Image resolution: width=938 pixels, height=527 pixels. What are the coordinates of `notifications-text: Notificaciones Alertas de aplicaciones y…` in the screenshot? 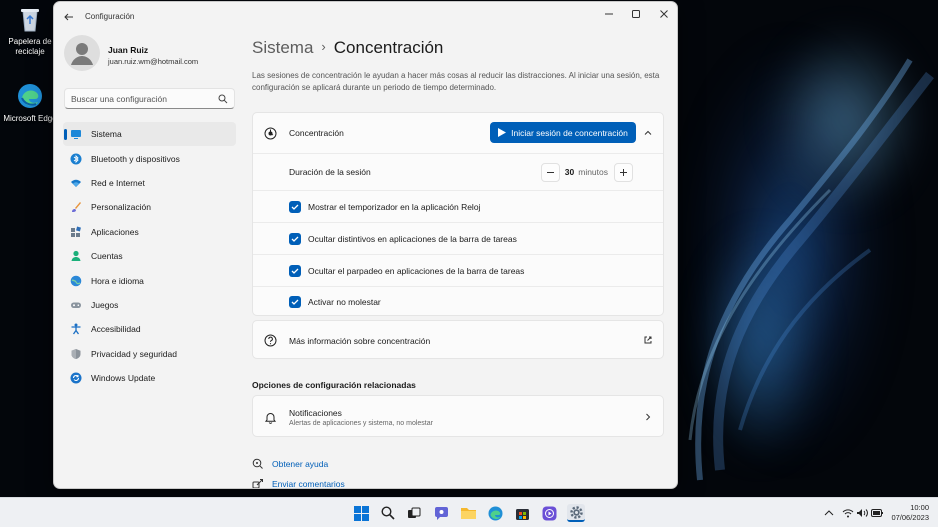 It's located at (361, 417).